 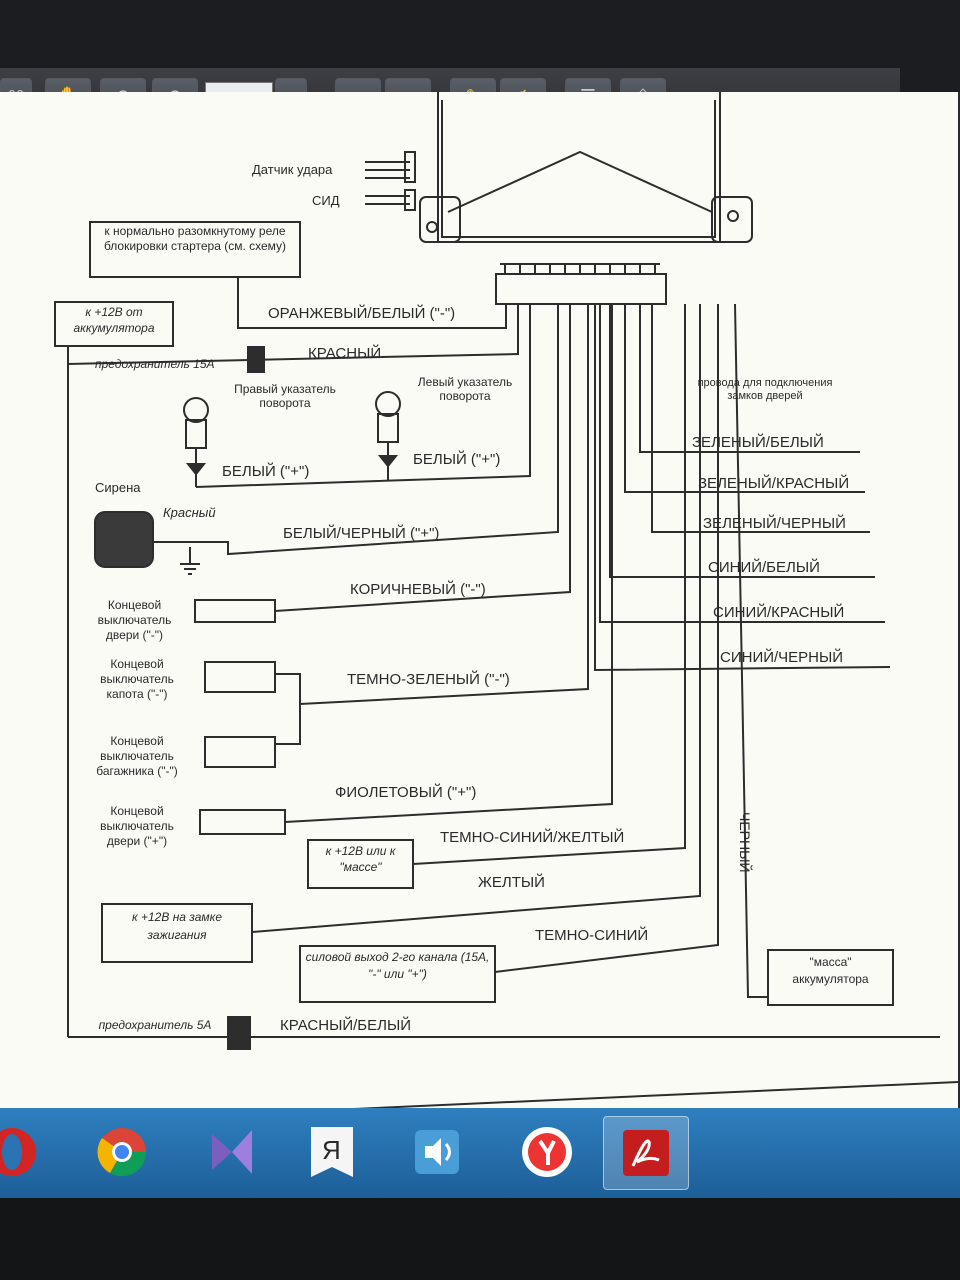 What do you see at coordinates (778, 612) in the screenshot?
I see `label-blue-red: СИНИЙ/КРАСНЫЙ` at bounding box center [778, 612].